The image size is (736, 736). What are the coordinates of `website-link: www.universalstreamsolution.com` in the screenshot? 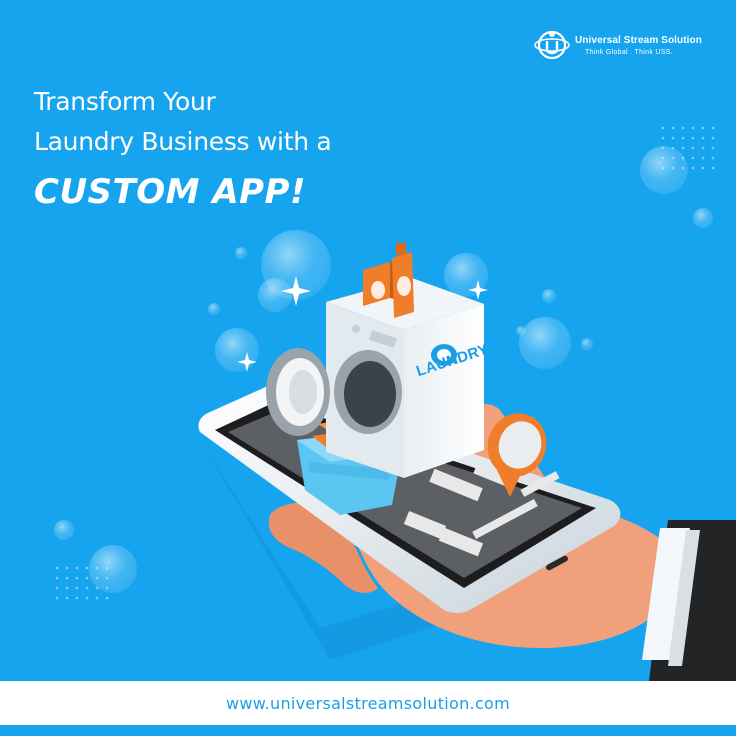 It's located at (368, 703).